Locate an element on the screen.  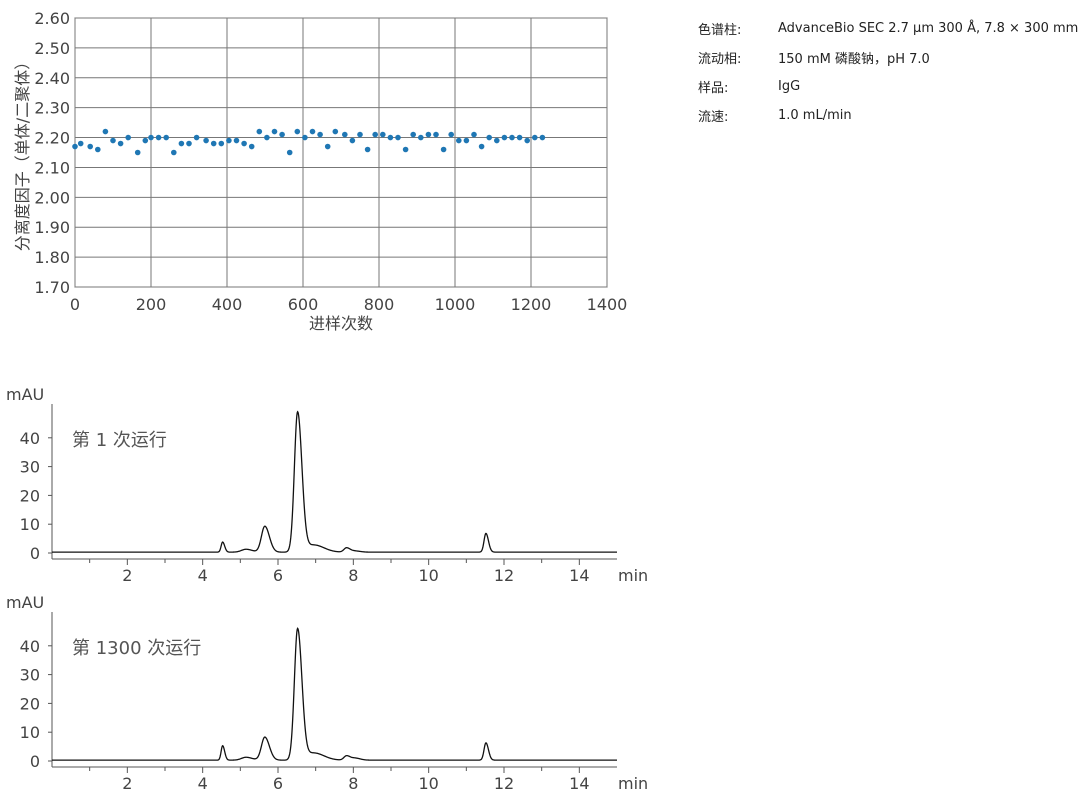
condition-label: 流动相: is located at coordinates (720, 59).